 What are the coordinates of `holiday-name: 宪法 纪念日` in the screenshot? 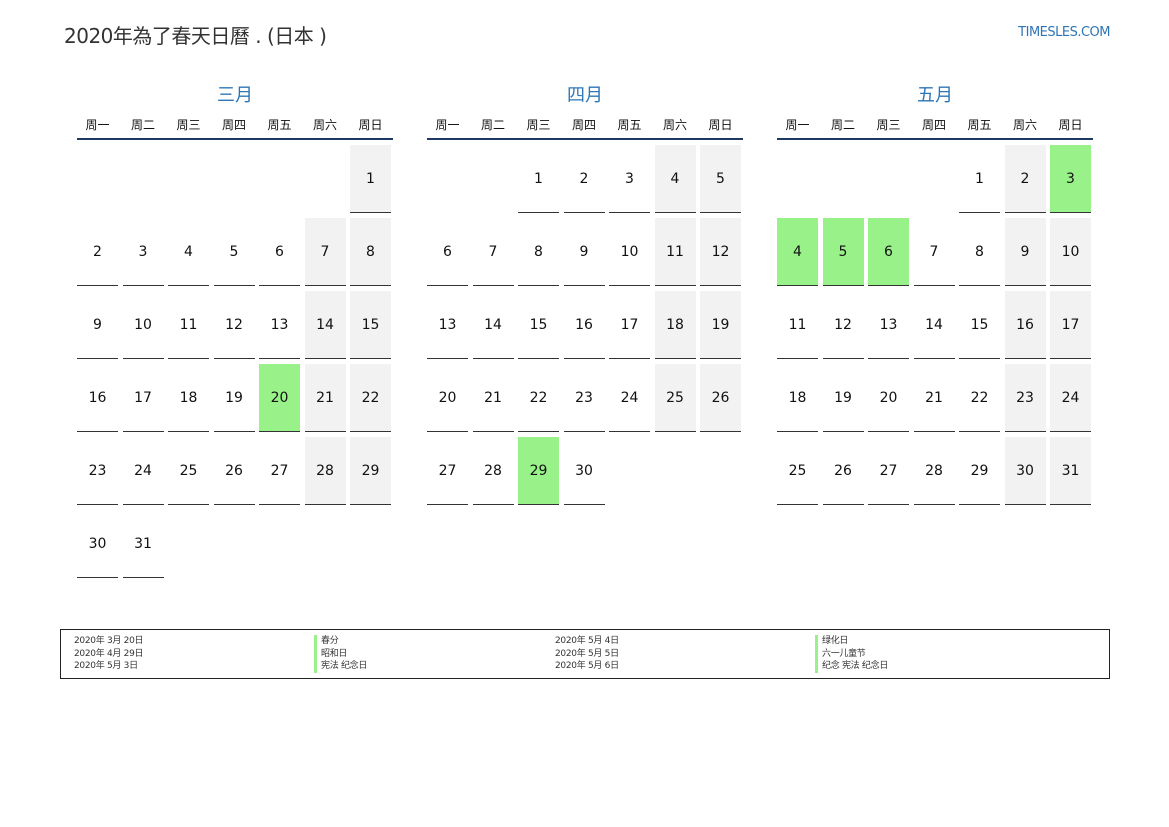 It's located at (340, 666).